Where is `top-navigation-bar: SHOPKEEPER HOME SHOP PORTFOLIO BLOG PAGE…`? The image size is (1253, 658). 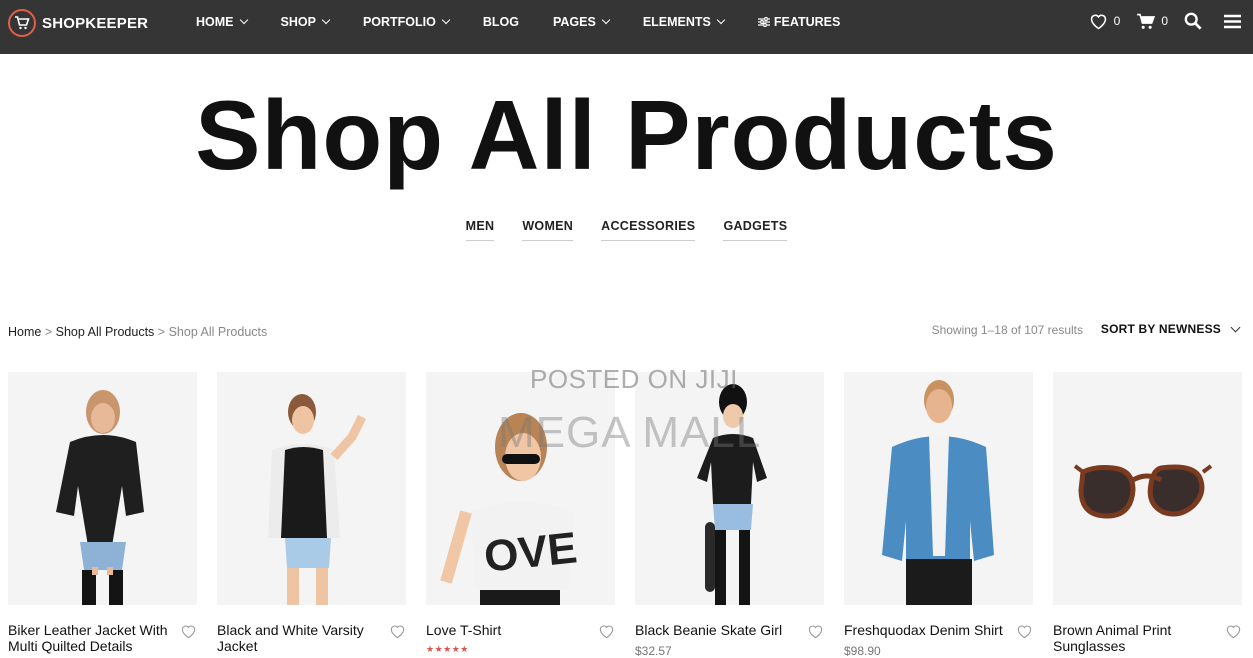 top-navigation-bar: SHOPKEEPER HOME SHOP PORTFOLIO BLOG PAGE… is located at coordinates (626, 27).